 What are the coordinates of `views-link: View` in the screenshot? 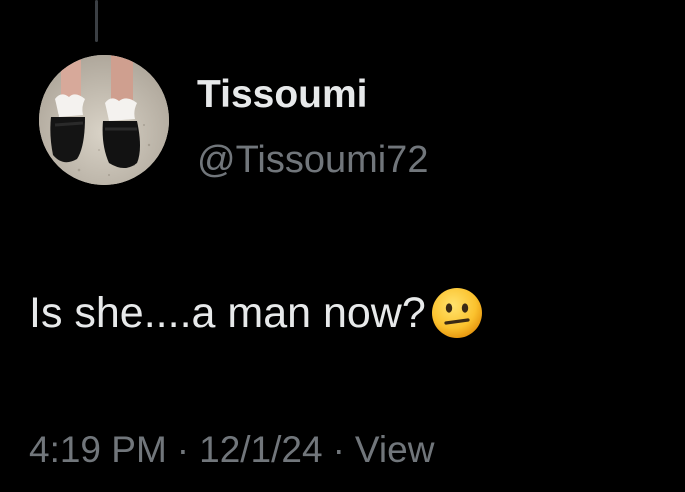 It's located at (395, 450).